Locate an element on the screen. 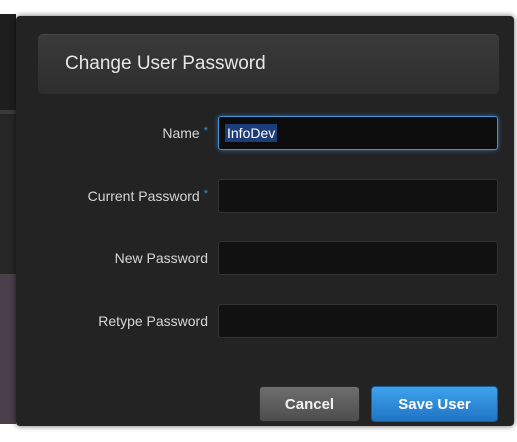 The height and width of the screenshot is (442, 517). new-password-label-text: New Password is located at coordinates (161, 258).